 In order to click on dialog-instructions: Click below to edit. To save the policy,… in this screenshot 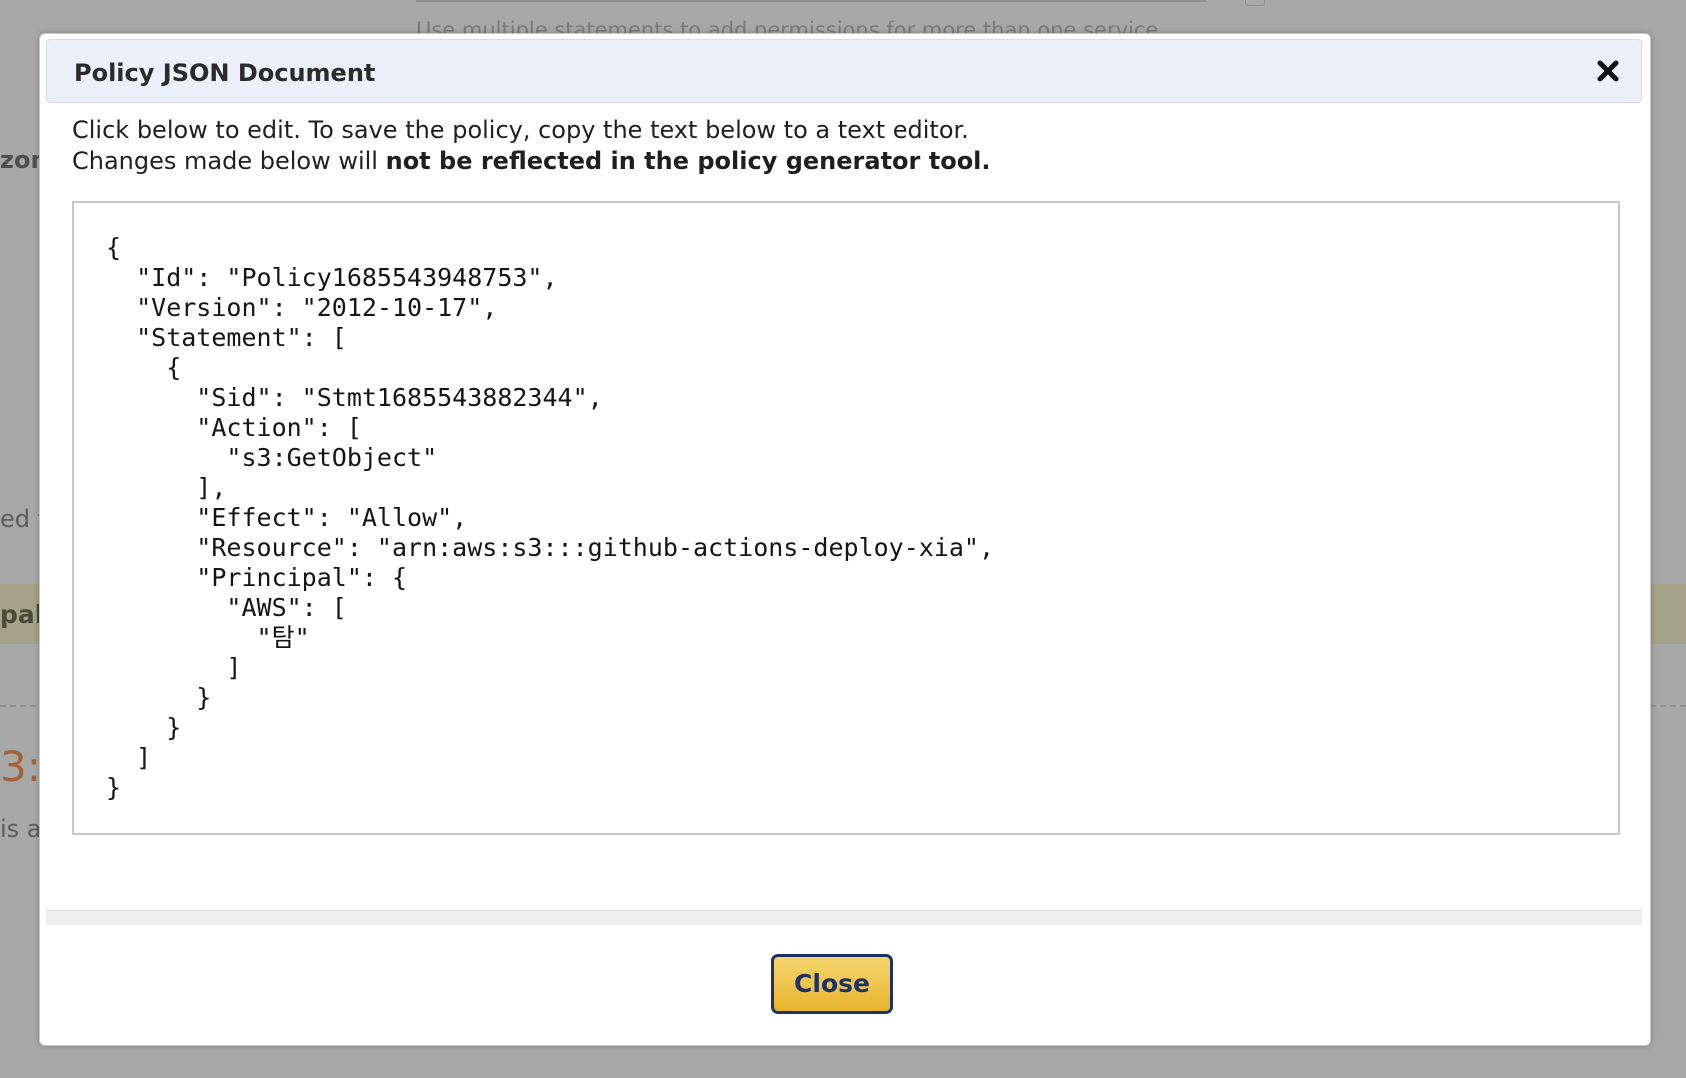, I will do `click(531, 146)`.